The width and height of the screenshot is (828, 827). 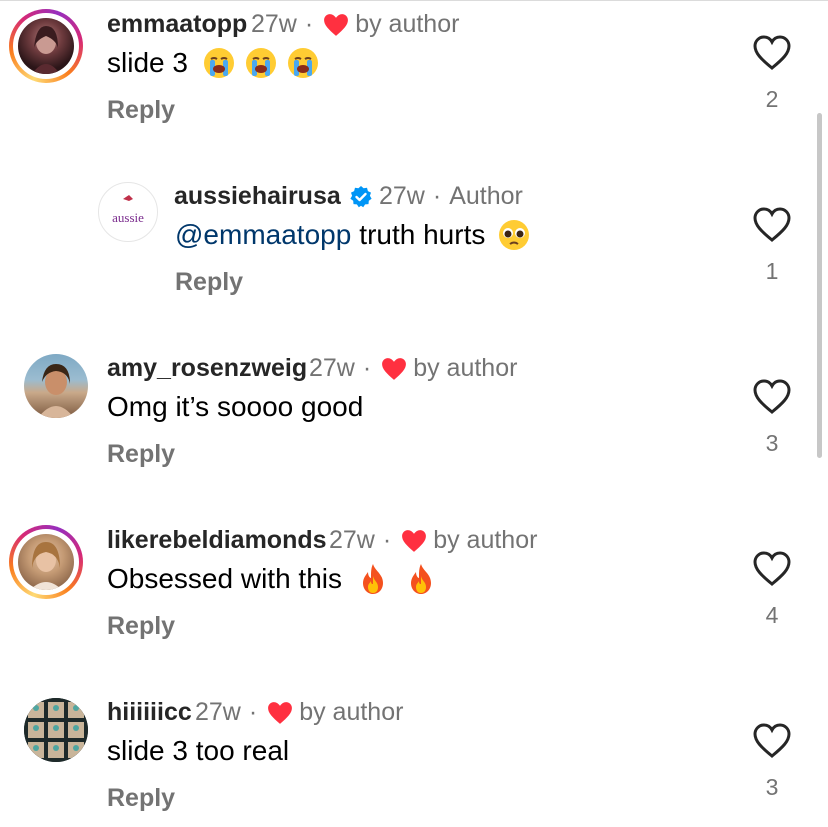 I want to click on avatar: aussie, so click(x=128, y=212).